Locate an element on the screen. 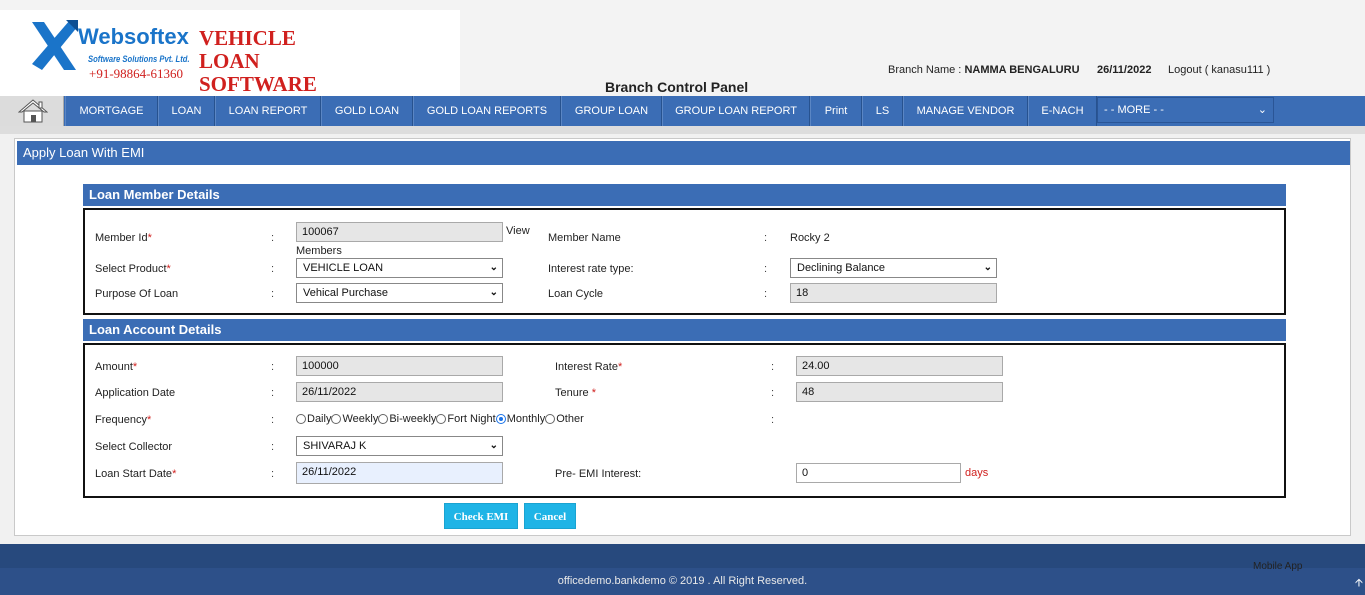 The height and width of the screenshot is (595, 1365). footer-band is located at coordinates (682, 556).